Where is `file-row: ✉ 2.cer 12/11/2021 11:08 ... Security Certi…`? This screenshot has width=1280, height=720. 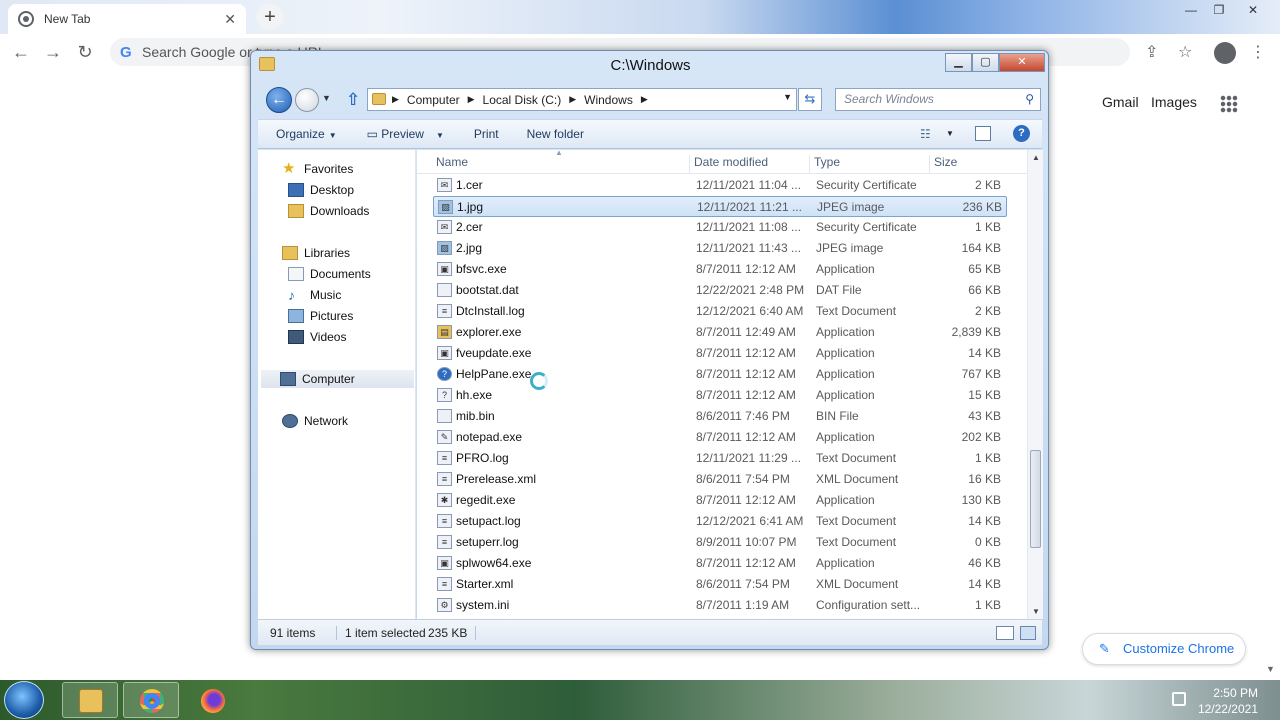
file-row: ✉ 2.cer 12/11/2021 11:08 ... Security Certi… is located at coordinates (720, 227).